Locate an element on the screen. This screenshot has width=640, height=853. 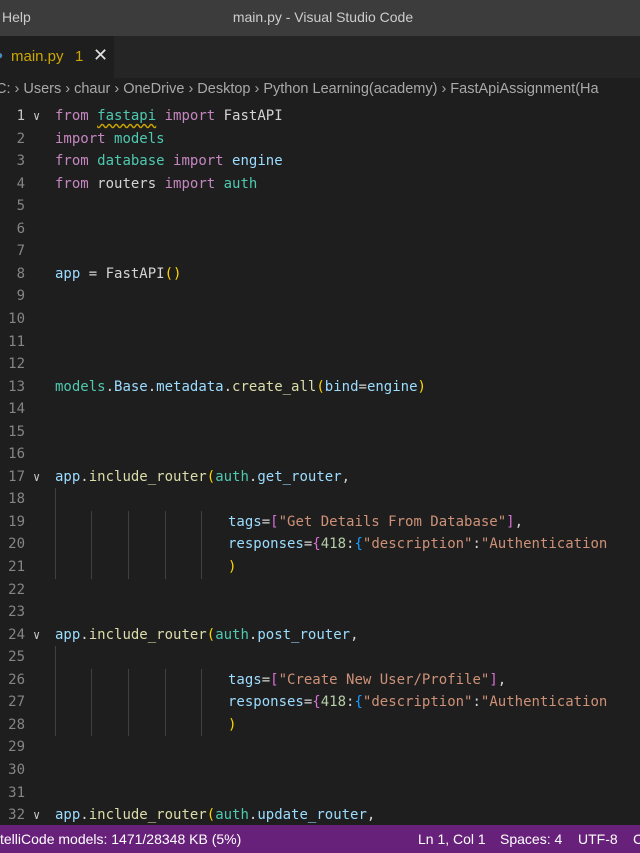
indentation-status: Spaces: 4 is located at coordinates (531, 839).